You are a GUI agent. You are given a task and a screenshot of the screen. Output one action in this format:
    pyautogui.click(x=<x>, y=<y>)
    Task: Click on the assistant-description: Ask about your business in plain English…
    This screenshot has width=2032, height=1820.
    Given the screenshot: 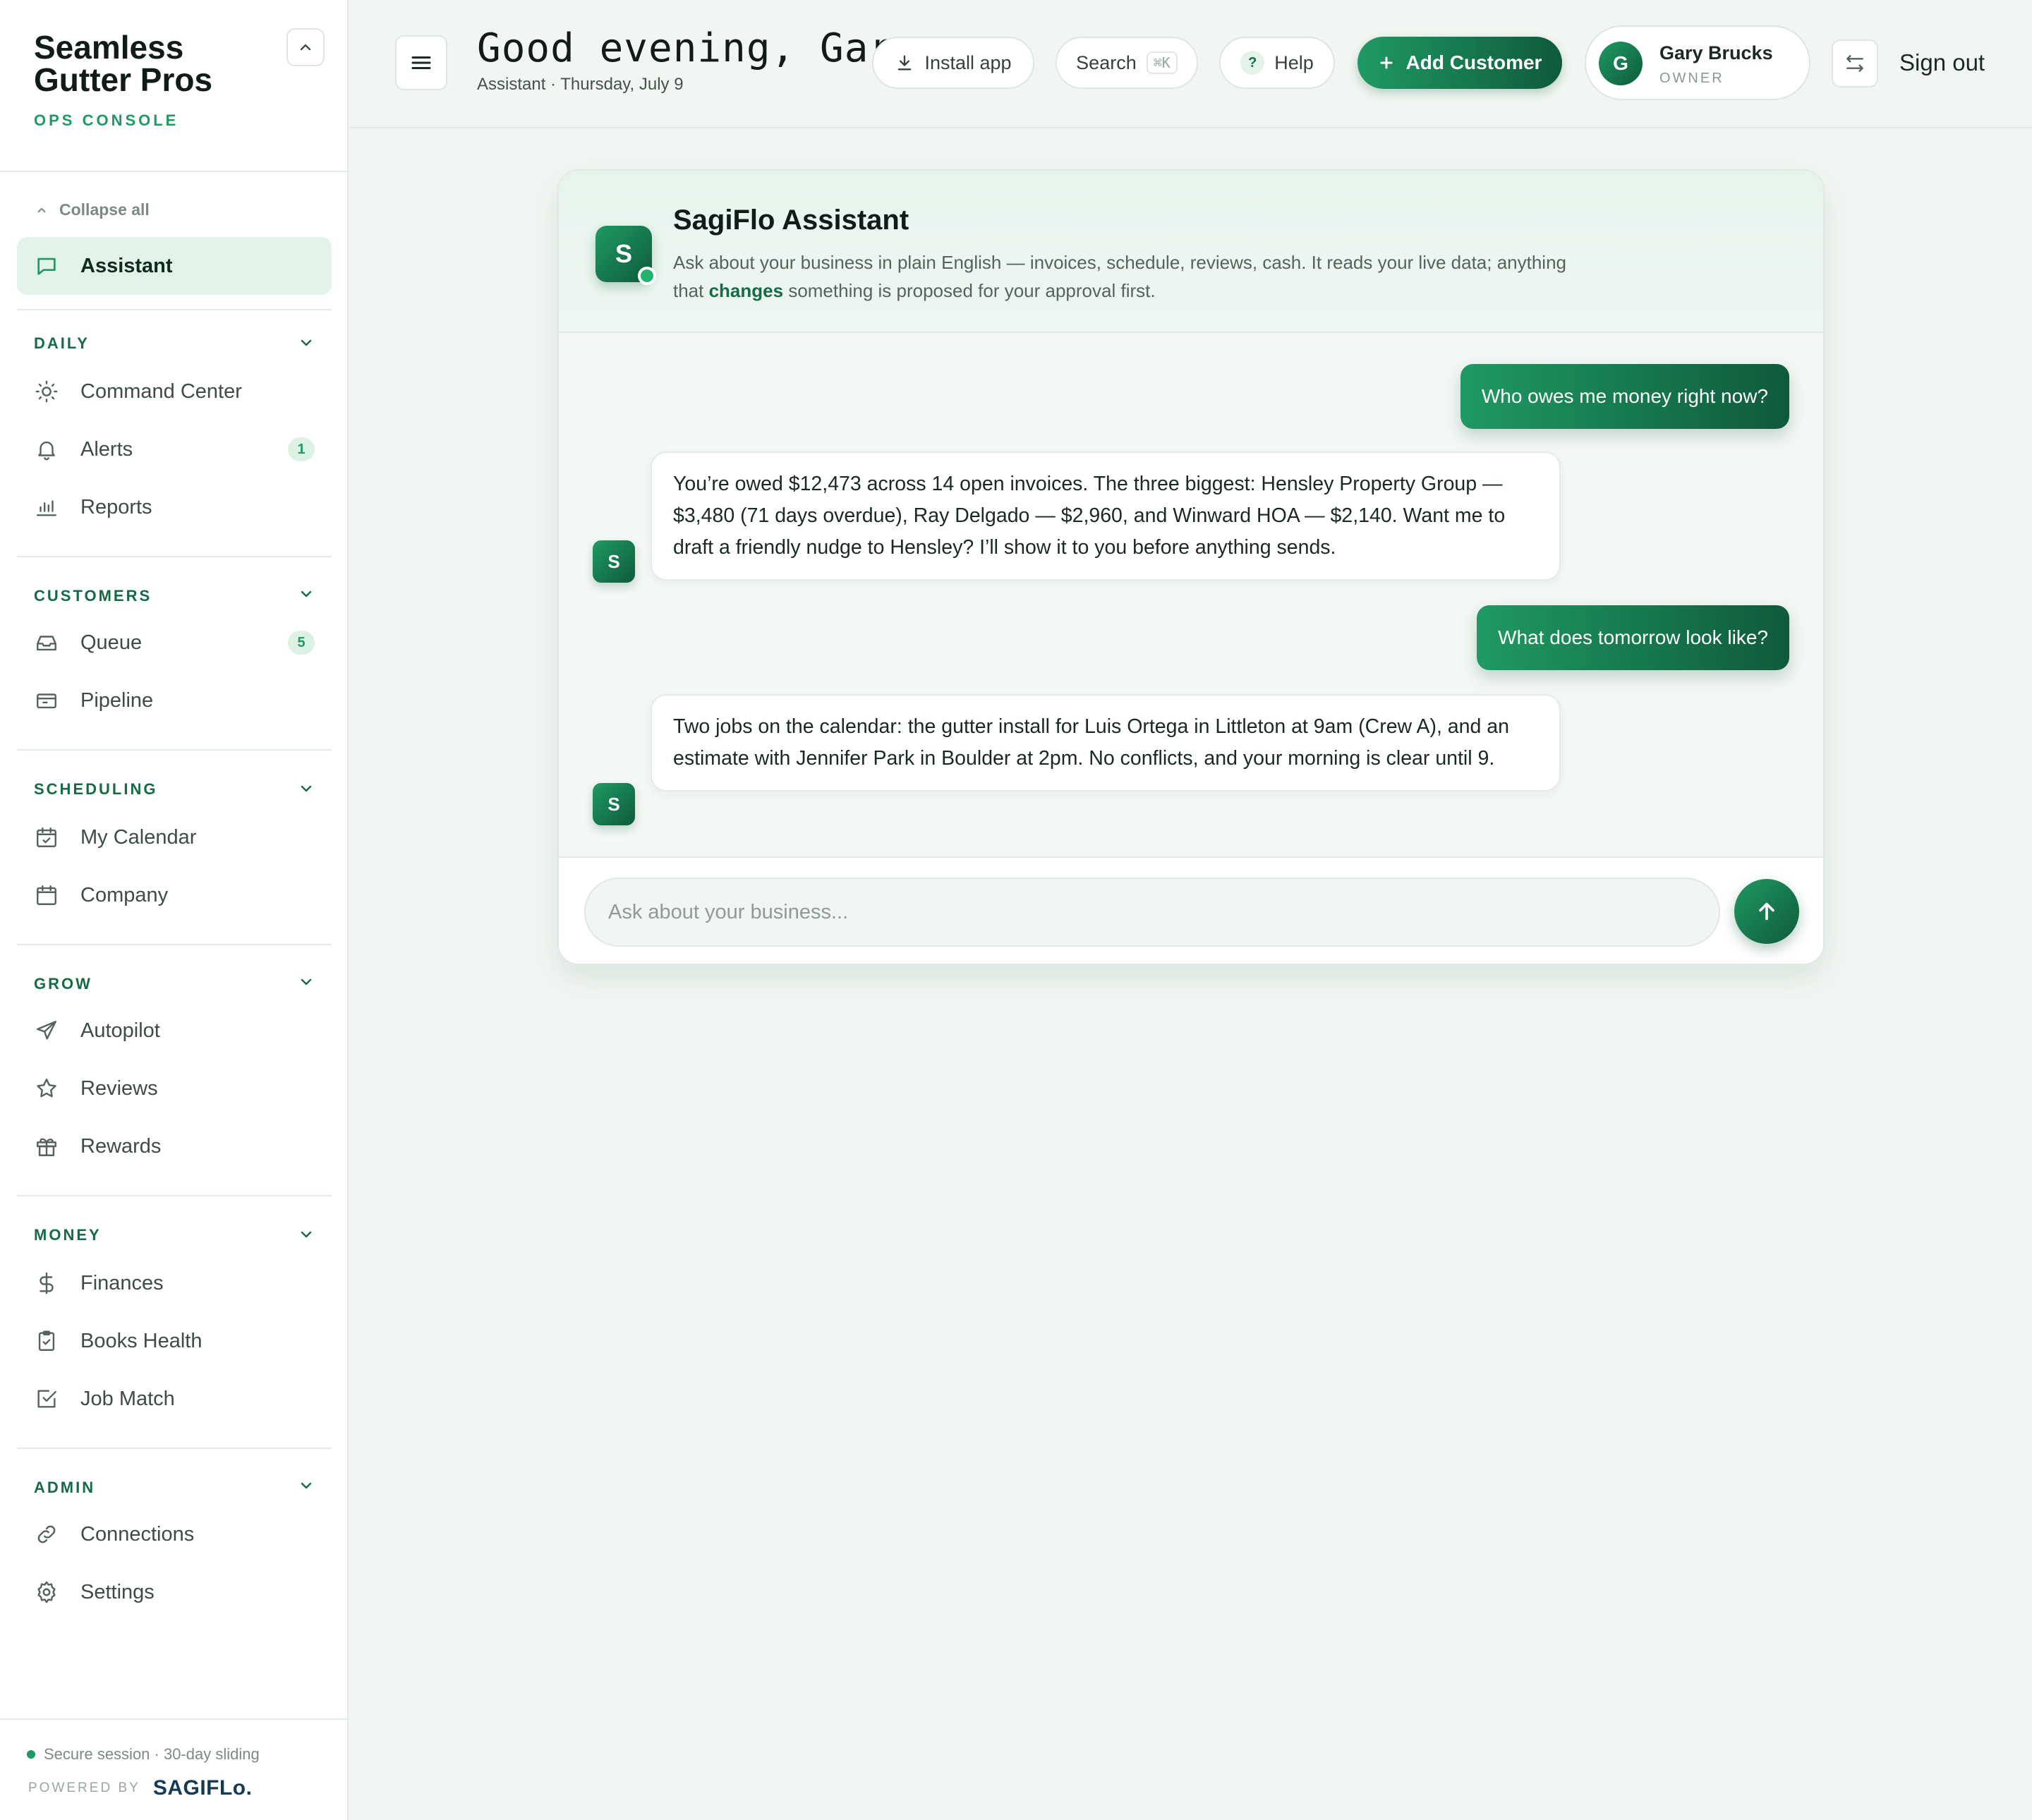 What is the action you would take?
    pyautogui.click(x=1131, y=276)
    